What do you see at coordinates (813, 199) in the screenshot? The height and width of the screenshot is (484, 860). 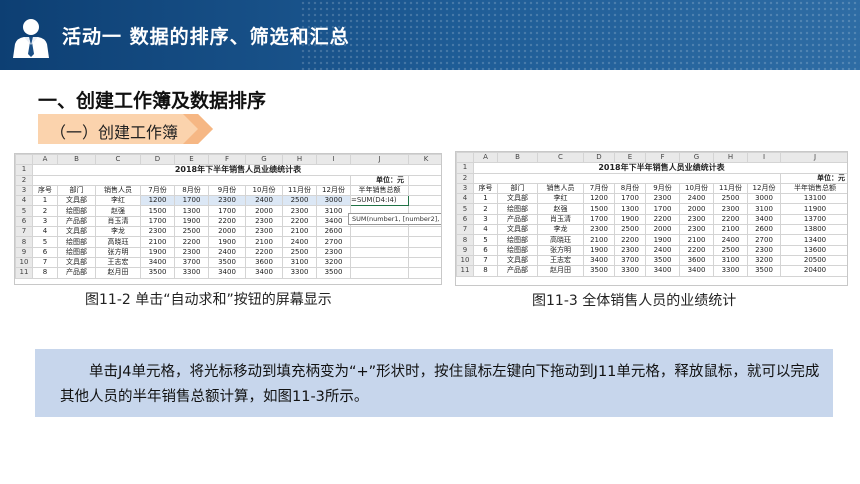 I see `table-cell: 13100` at bounding box center [813, 199].